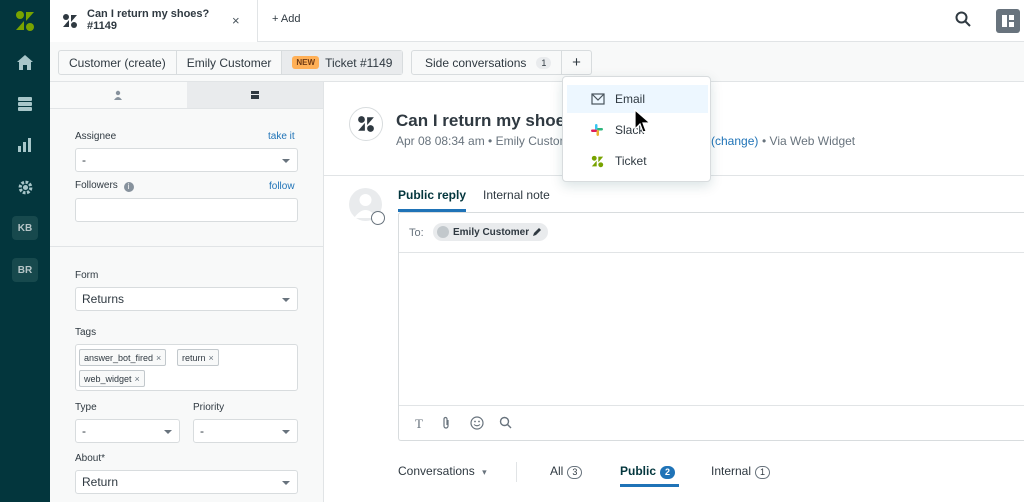 Image resolution: width=1024 pixels, height=502 pixels. What do you see at coordinates (194, 357) in the screenshot?
I see `tag-label: return` at bounding box center [194, 357].